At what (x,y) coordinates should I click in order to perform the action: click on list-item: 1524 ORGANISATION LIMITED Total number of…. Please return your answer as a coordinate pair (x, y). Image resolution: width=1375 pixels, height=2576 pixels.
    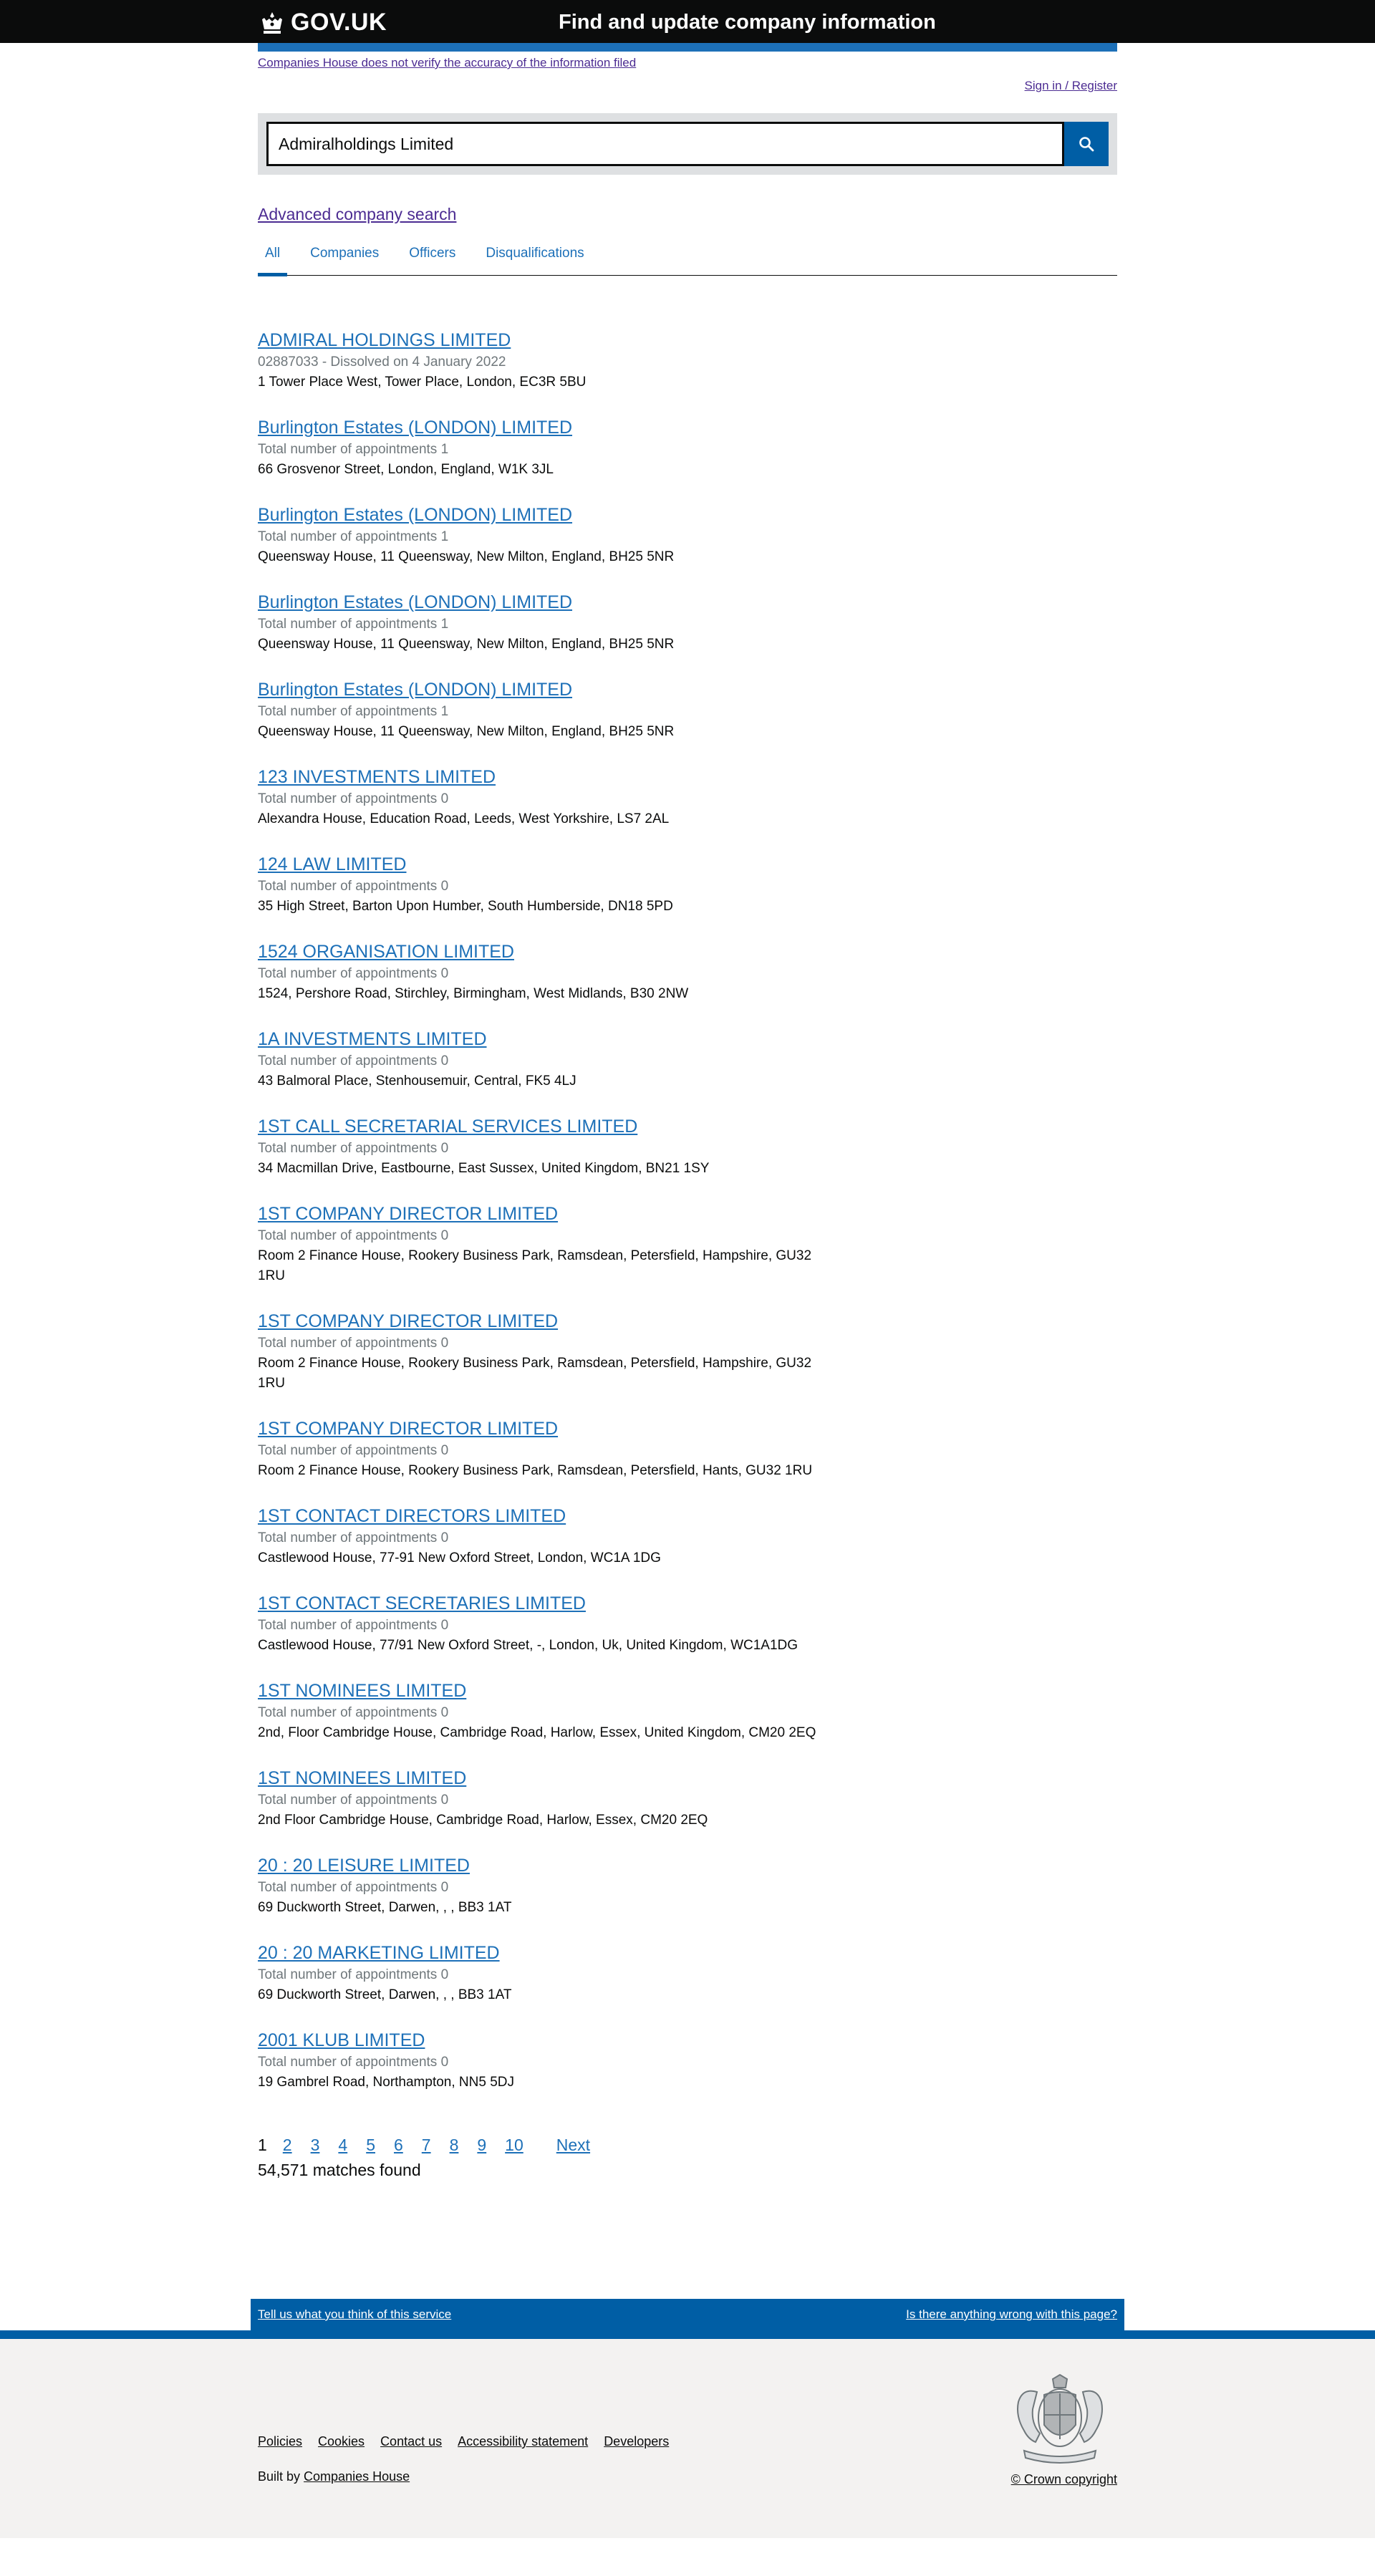
    Looking at the image, I should click on (688, 972).